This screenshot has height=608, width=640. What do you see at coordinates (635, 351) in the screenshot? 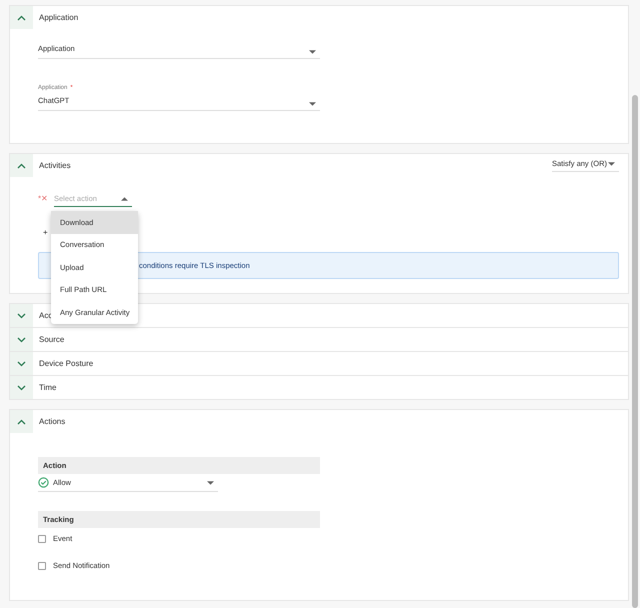
I see `scrollbar-thumb` at bounding box center [635, 351].